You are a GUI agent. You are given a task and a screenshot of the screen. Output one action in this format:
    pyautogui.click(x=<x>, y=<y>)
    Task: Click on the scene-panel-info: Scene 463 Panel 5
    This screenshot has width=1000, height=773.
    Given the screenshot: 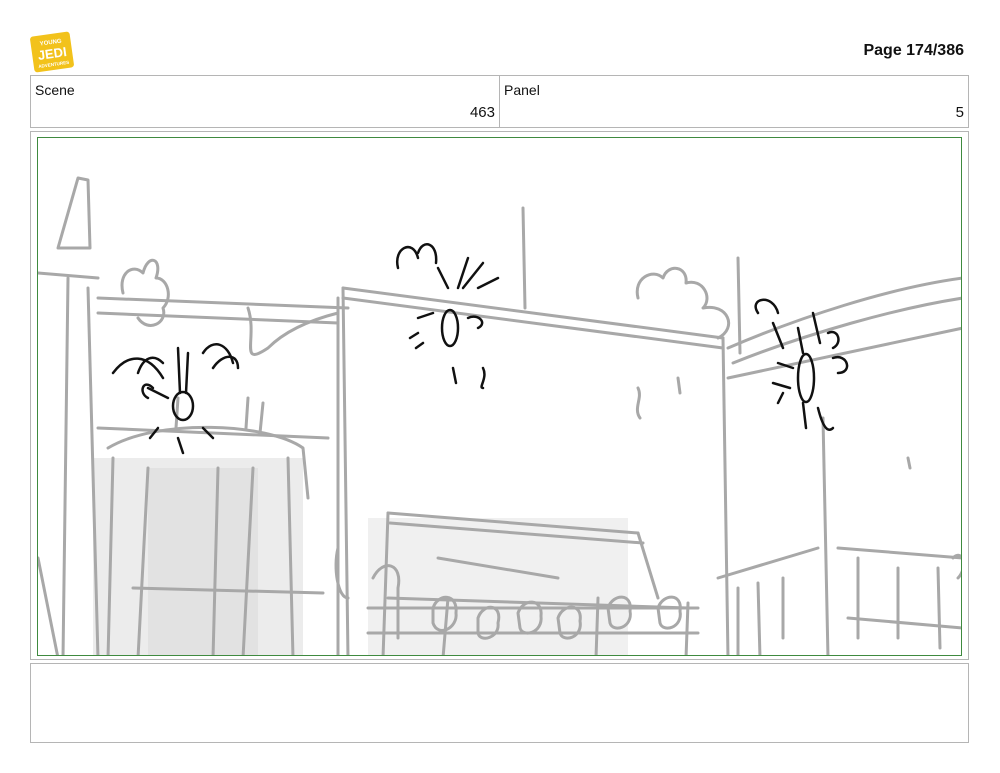 What is the action you would take?
    pyautogui.click(x=499, y=101)
    